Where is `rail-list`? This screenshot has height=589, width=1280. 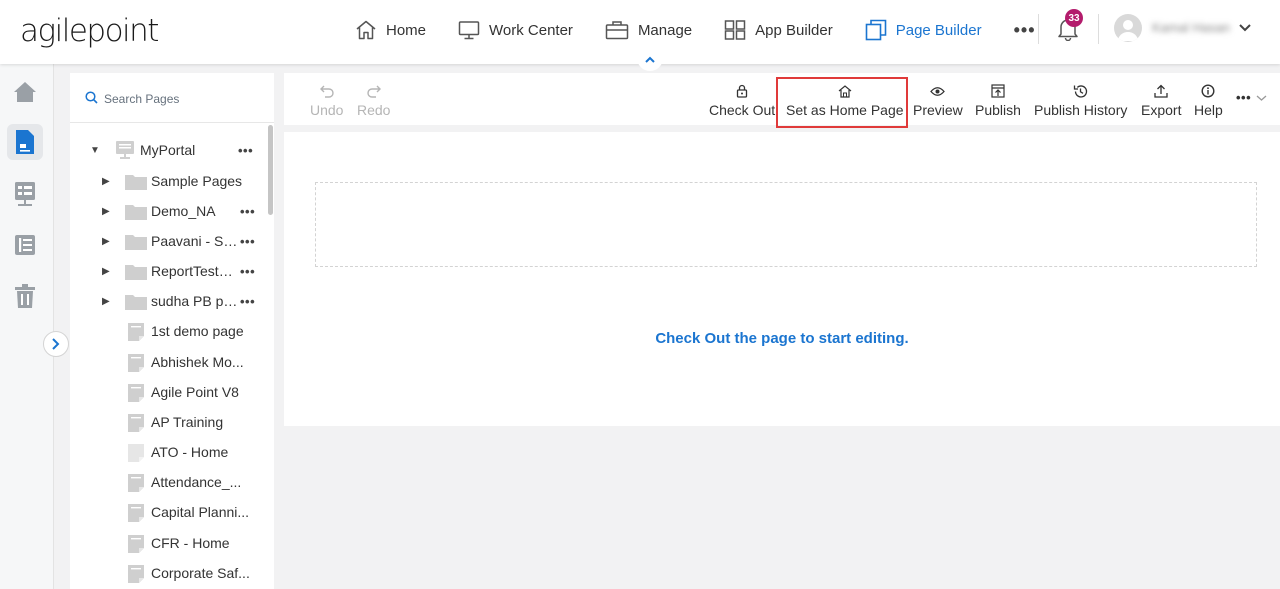
rail-list is located at coordinates (25, 245).